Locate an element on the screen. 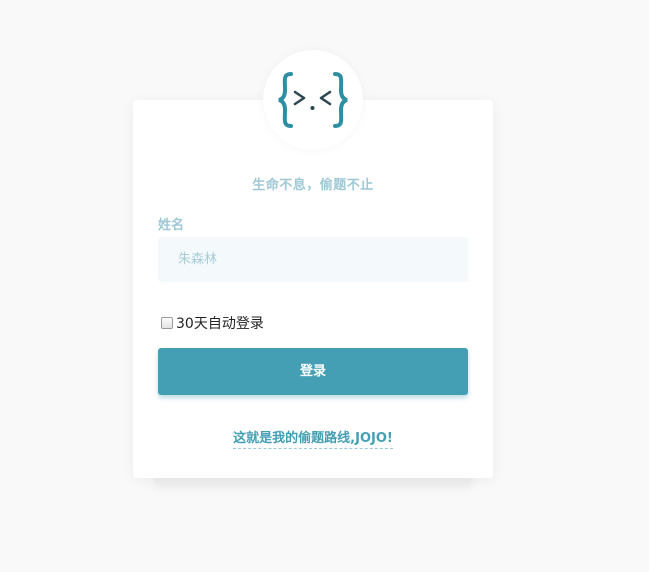 The width and height of the screenshot is (649, 572). tagline: 生命不息，偷题不止 is located at coordinates (313, 185).